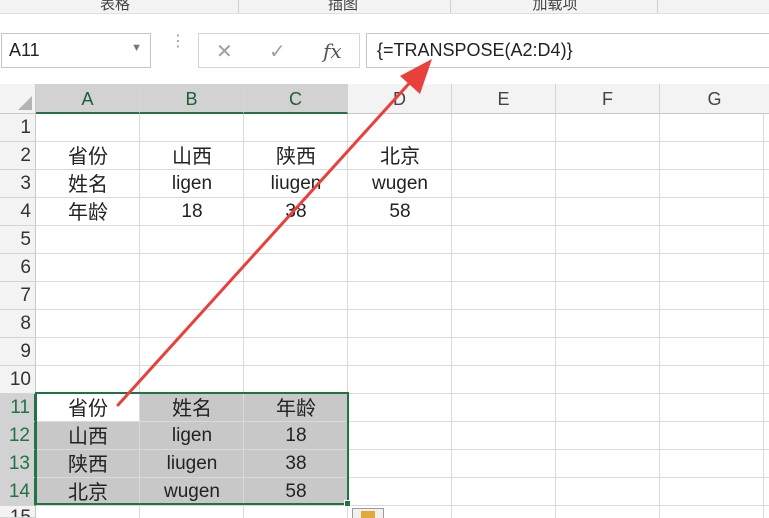 The image size is (769, 518). What do you see at coordinates (18, 156) in the screenshot?
I see `row-header-2: 2` at bounding box center [18, 156].